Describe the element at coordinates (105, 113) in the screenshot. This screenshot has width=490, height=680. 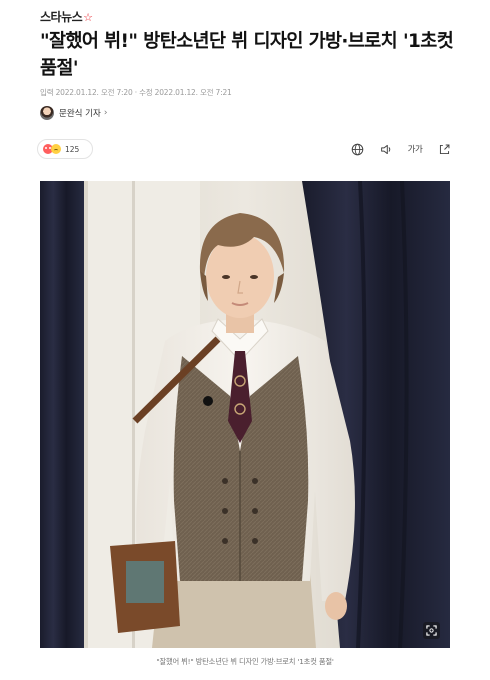
I see `chevron-right-icon: ›` at that location.